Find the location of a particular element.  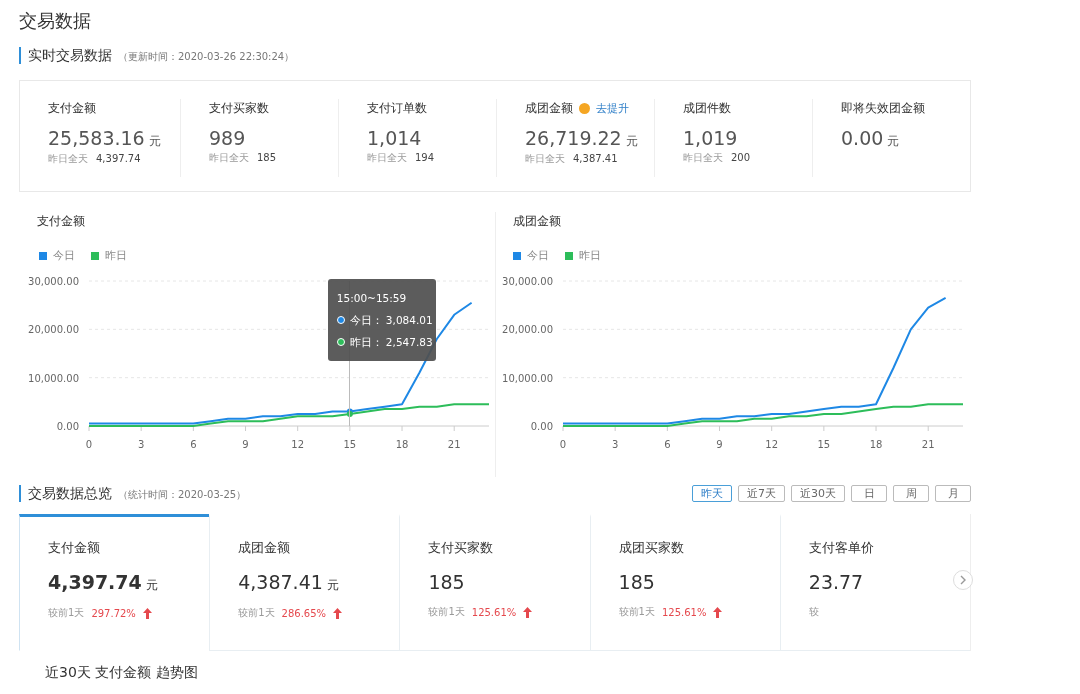

metric-card: 成团金额 4,387.41 元 较前1天 286.65% is located at coordinates (304, 582).